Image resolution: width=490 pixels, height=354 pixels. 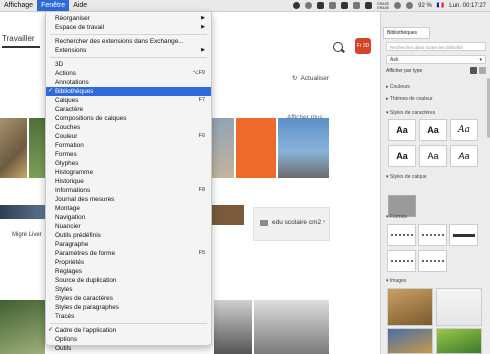 I want to click on grid-view-icon, so click(x=473, y=70).